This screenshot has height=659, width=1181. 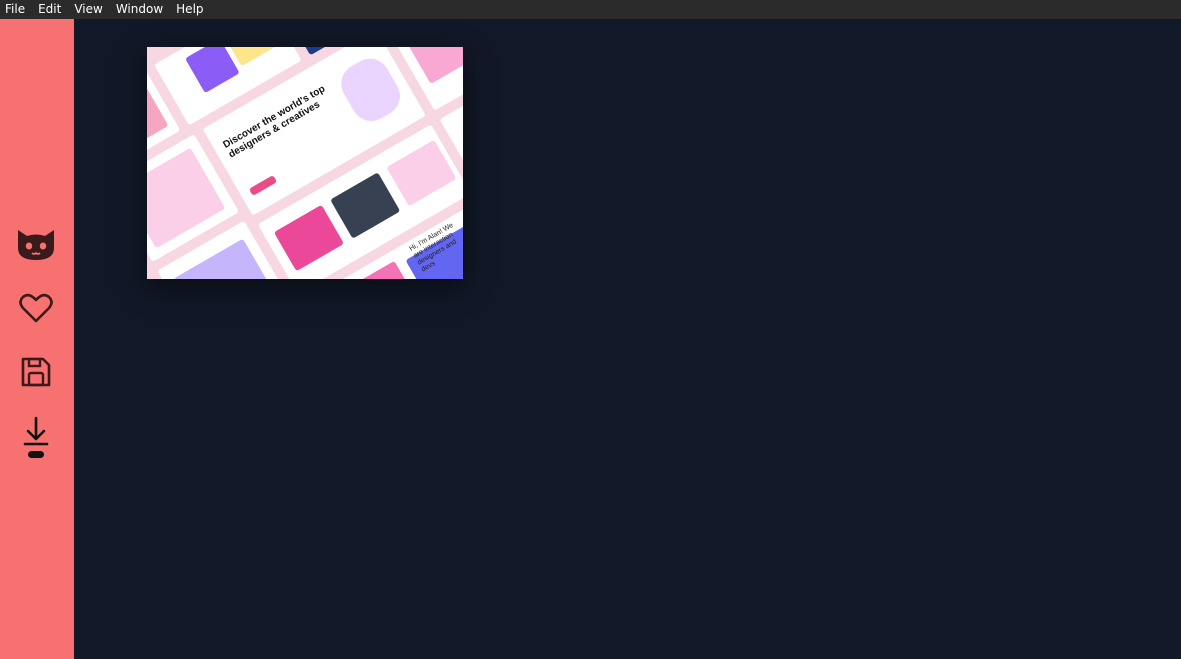 I want to click on save-icon, so click(x=36, y=372).